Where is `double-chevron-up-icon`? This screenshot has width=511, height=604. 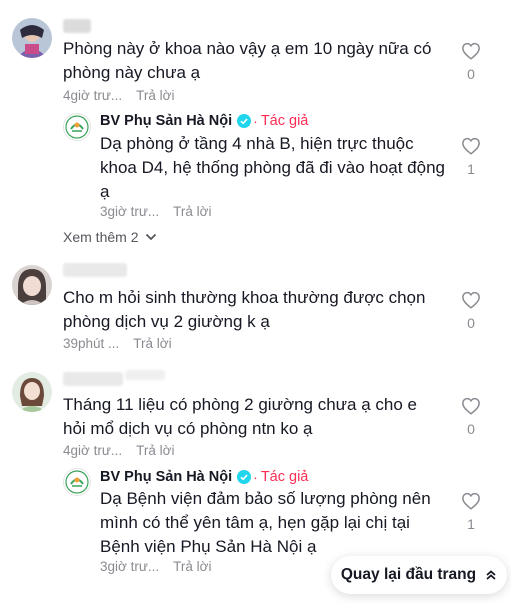 double-chevron-up-icon is located at coordinates (491, 575).